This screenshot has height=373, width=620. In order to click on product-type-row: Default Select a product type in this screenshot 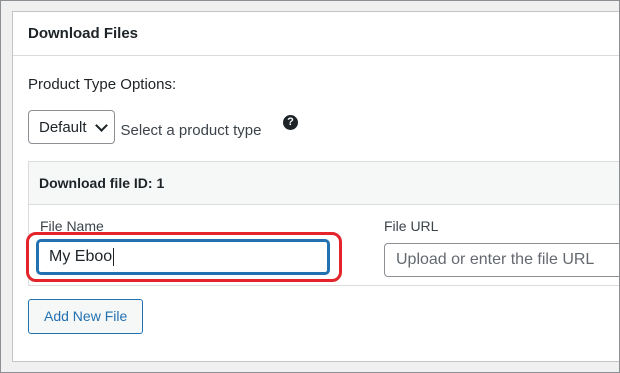, I will do `click(144, 127)`.